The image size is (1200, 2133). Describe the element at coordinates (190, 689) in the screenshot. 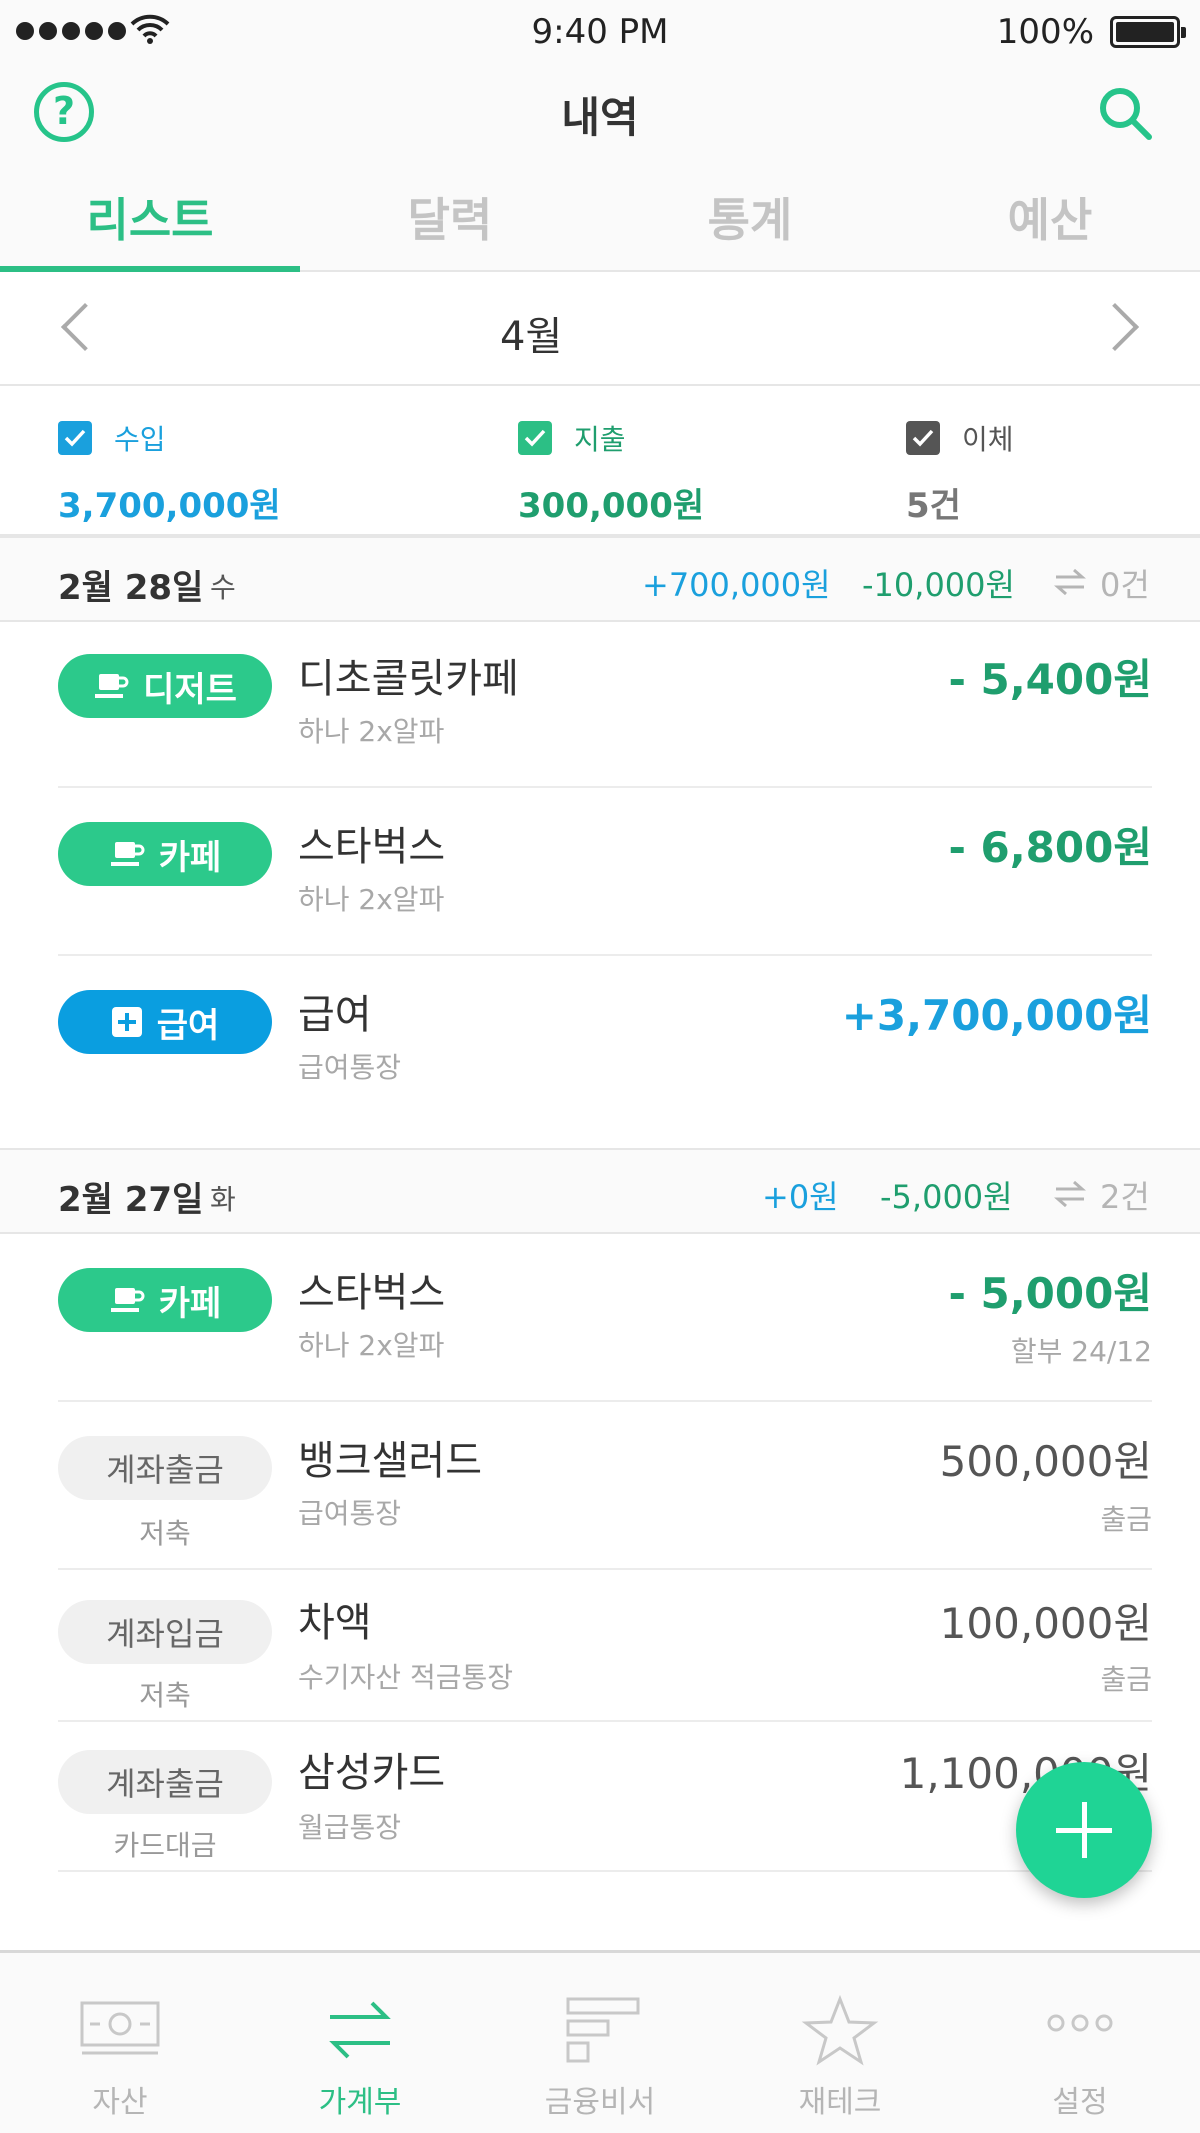

I see `category-label: 디저트` at that location.